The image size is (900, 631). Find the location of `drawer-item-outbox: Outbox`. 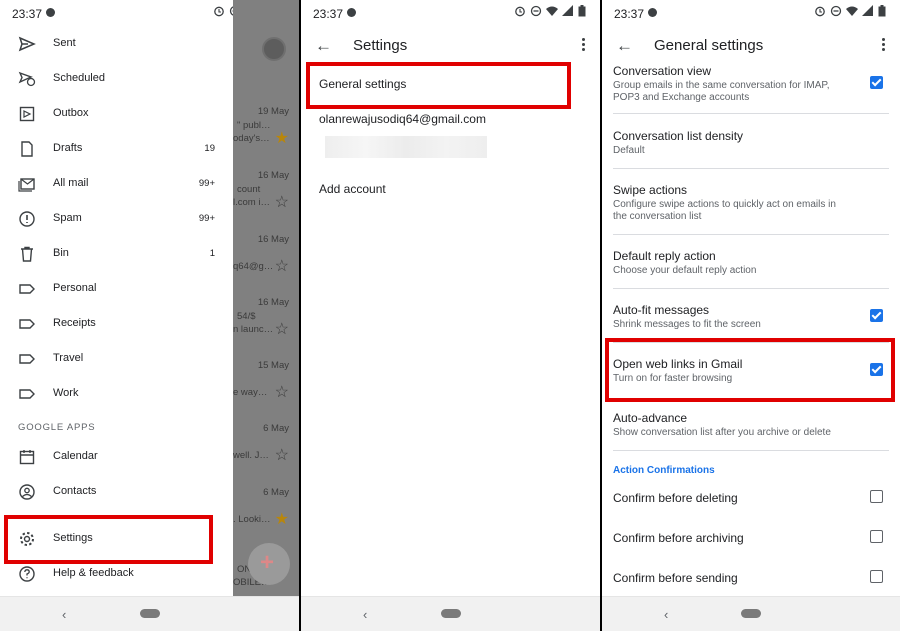

drawer-item-outbox: Outbox is located at coordinates (116, 113).